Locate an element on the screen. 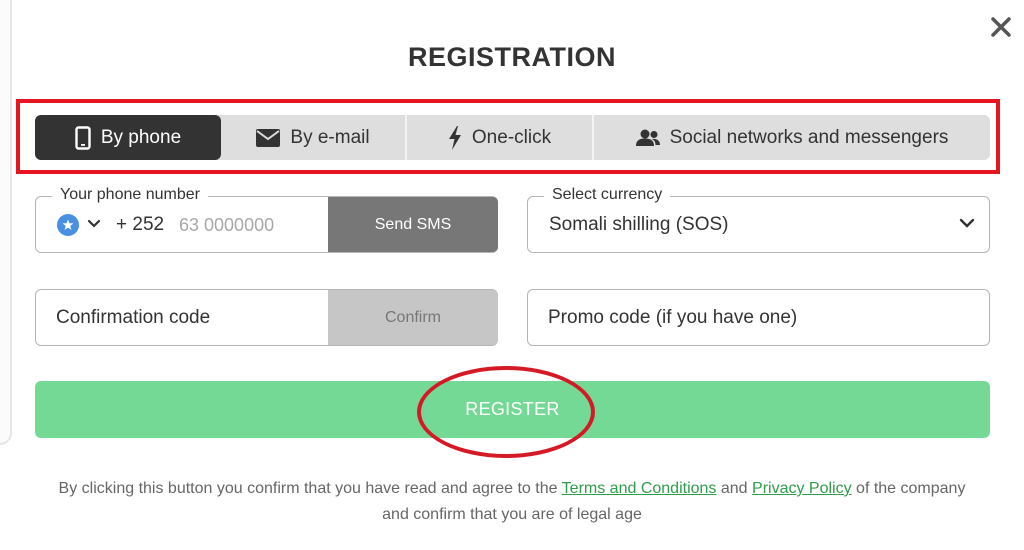 The image size is (1024, 550). confirmation-code-input is located at coordinates (186, 318).